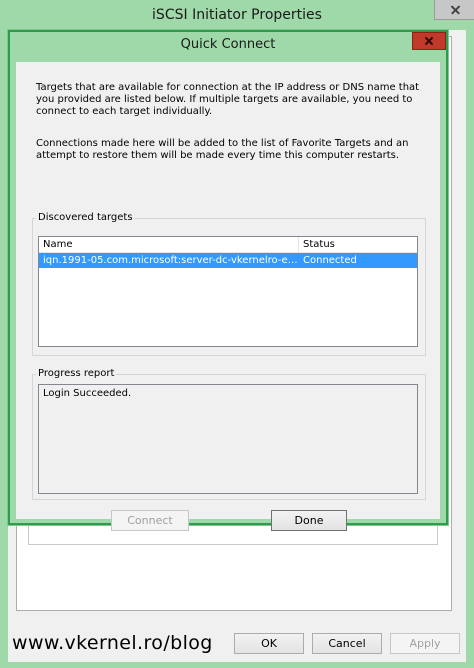 This screenshot has width=474, height=668. What do you see at coordinates (228, 44) in the screenshot?
I see `dialog-title: Quick Connect` at bounding box center [228, 44].